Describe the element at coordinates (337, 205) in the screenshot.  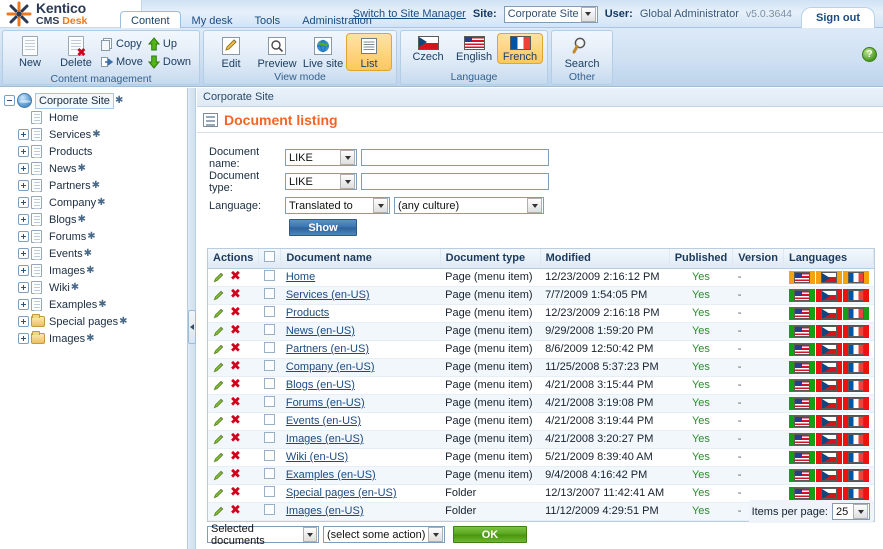
I see `language-operator-select: Translated to` at that location.